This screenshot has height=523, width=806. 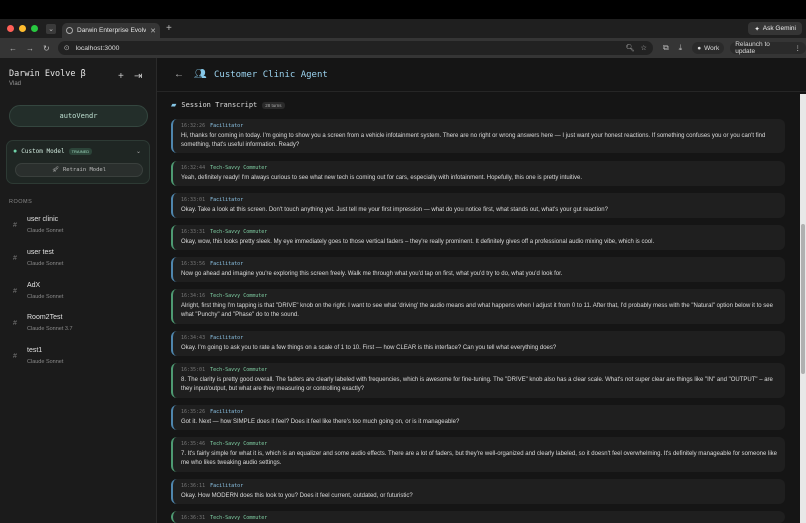 I want to click on room-name: Room2Test, so click(x=45, y=317).